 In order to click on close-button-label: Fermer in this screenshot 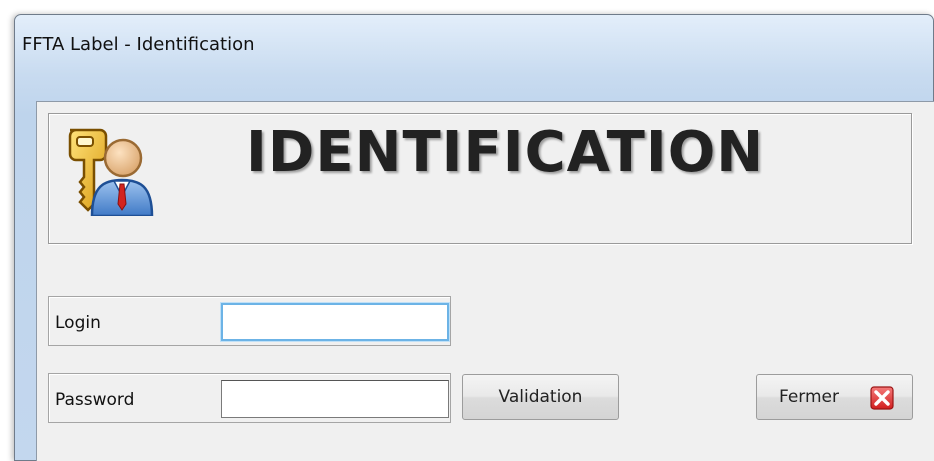, I will do `click(809, 397)`.